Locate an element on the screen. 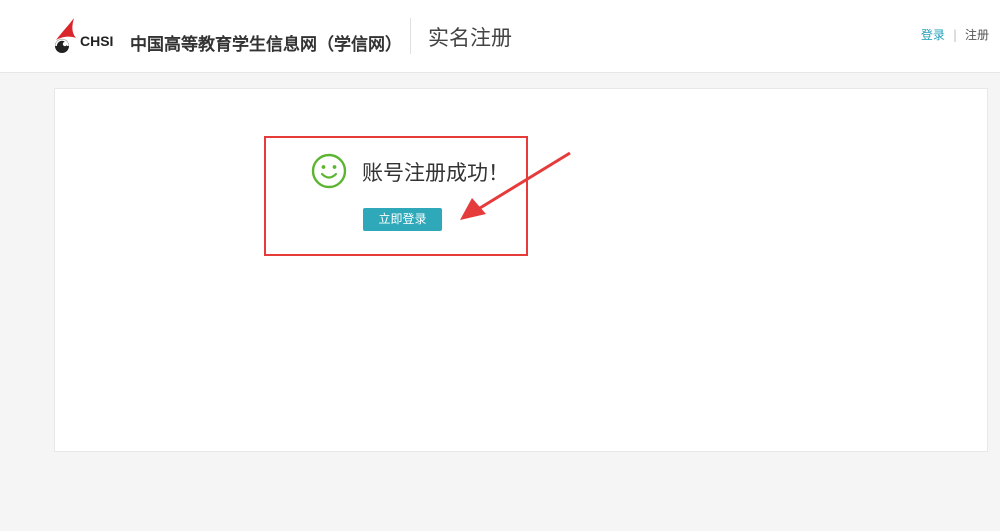  red-arrow-icon is located at coordinates (512, 187).